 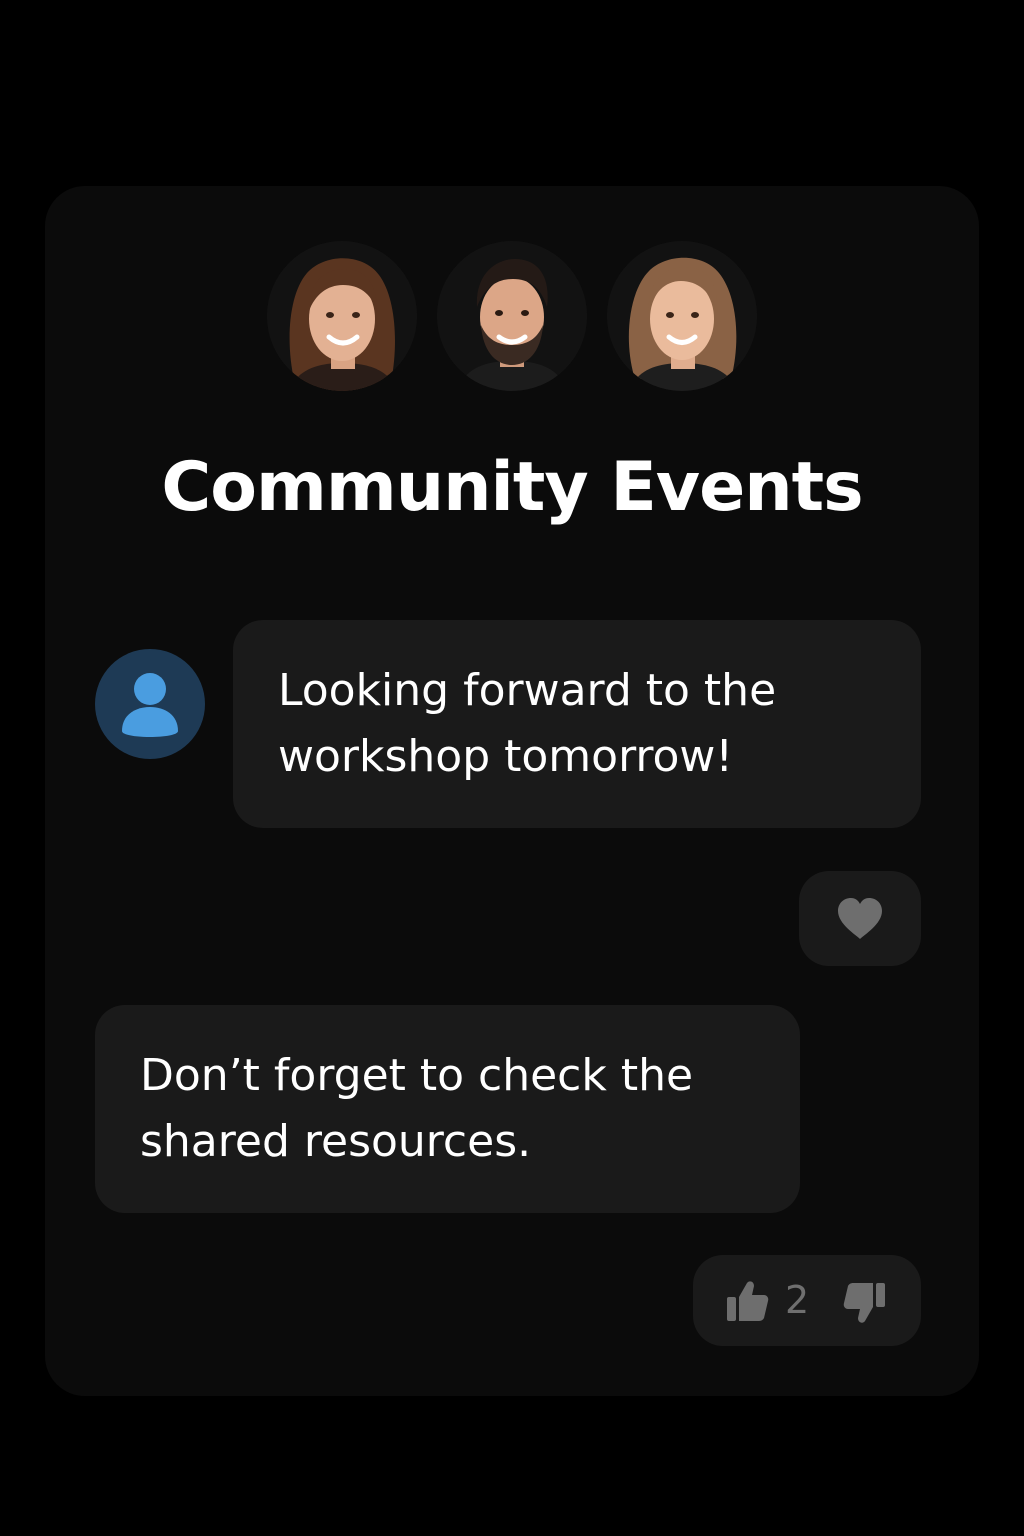 I want to click on default-user-icon, so click(x=150, y=704).